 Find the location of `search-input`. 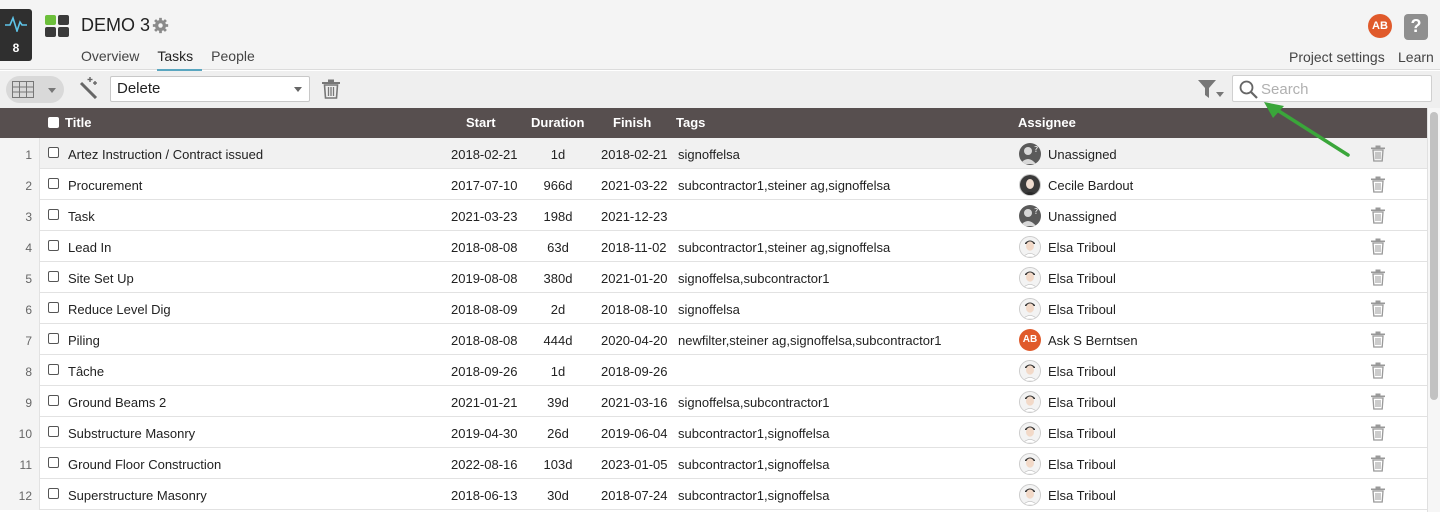

search-input is located at coordinates (1343, 89).